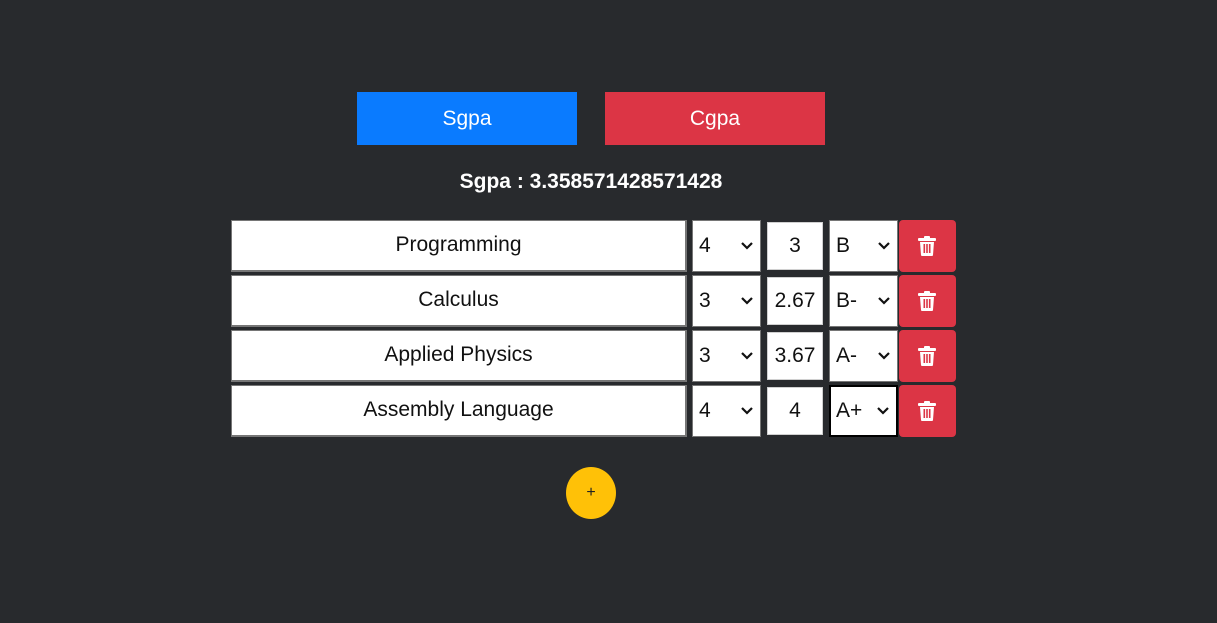 This screenshot has height=623, width=1217. I want to click on grade-select: A+, so click(863, 411).